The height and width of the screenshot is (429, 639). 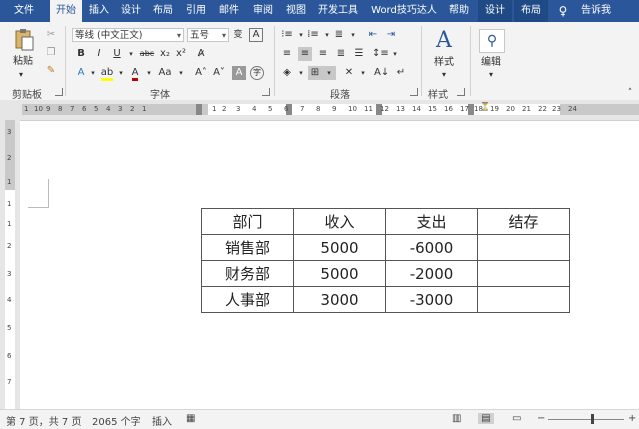 I want to click on table-cell: 3000, so click(x=339, y=299).